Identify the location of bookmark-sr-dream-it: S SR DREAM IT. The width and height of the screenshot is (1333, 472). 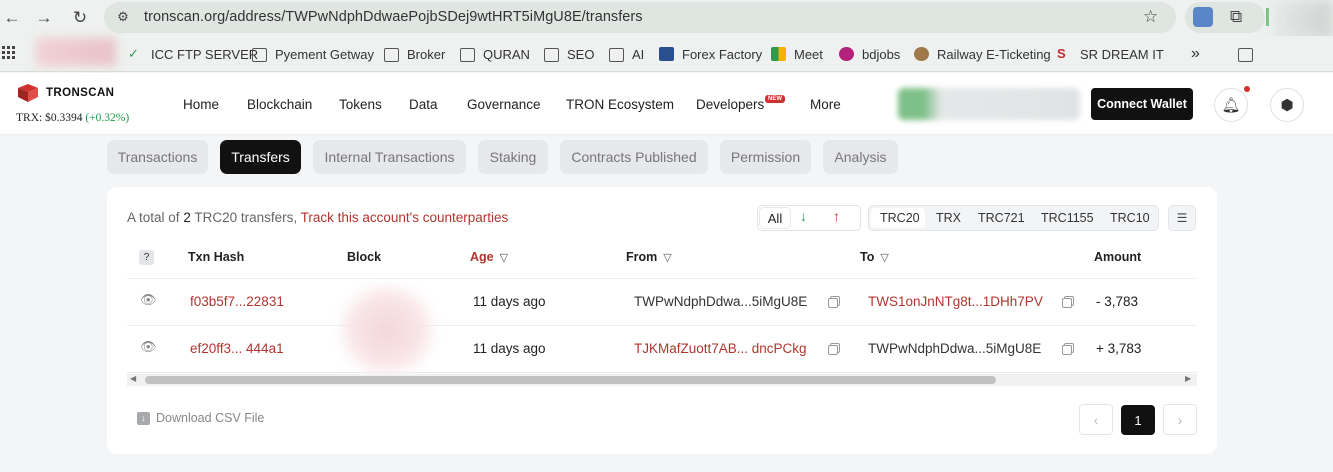
(1110, 54).